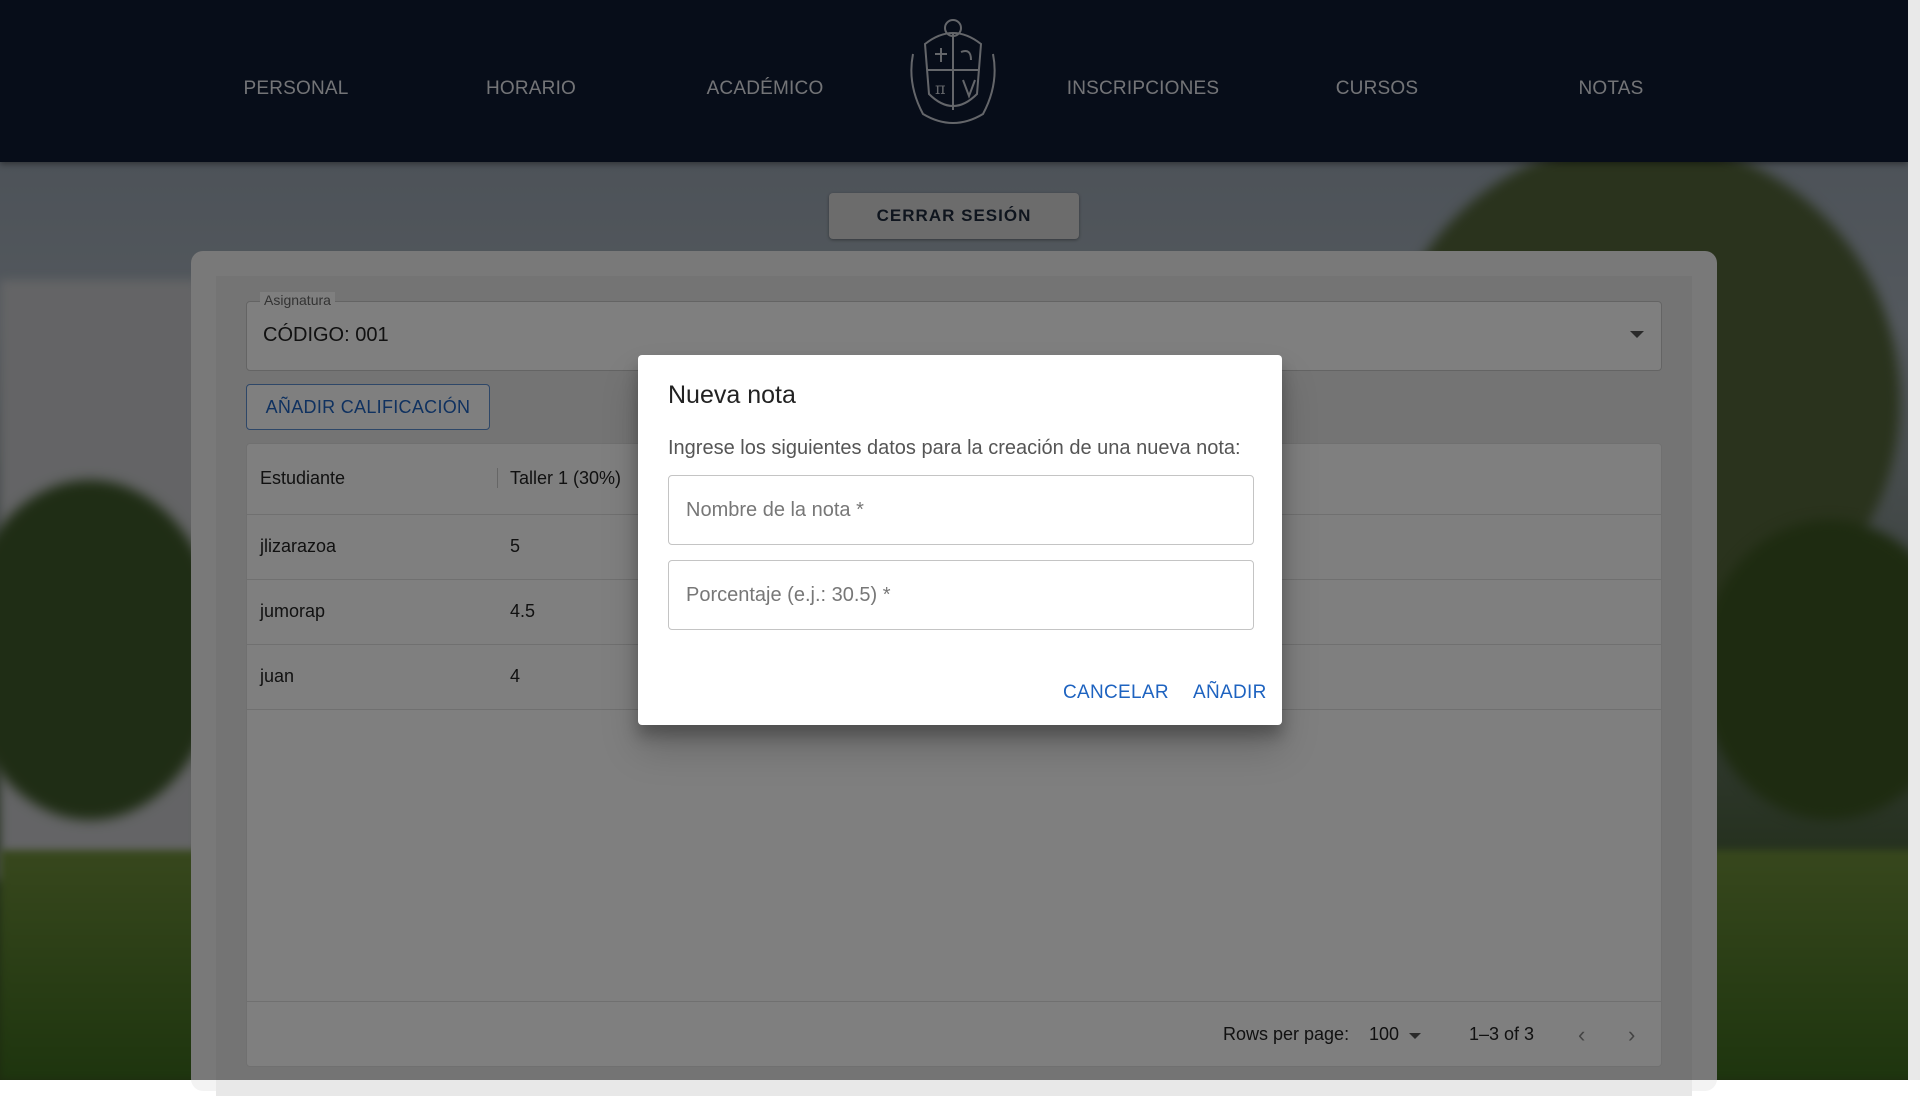  What do you see at coordinates (1116, 693) in the screenshot?
I see `cancel-button: CANCELAR` at bounding box center [1116, 693].